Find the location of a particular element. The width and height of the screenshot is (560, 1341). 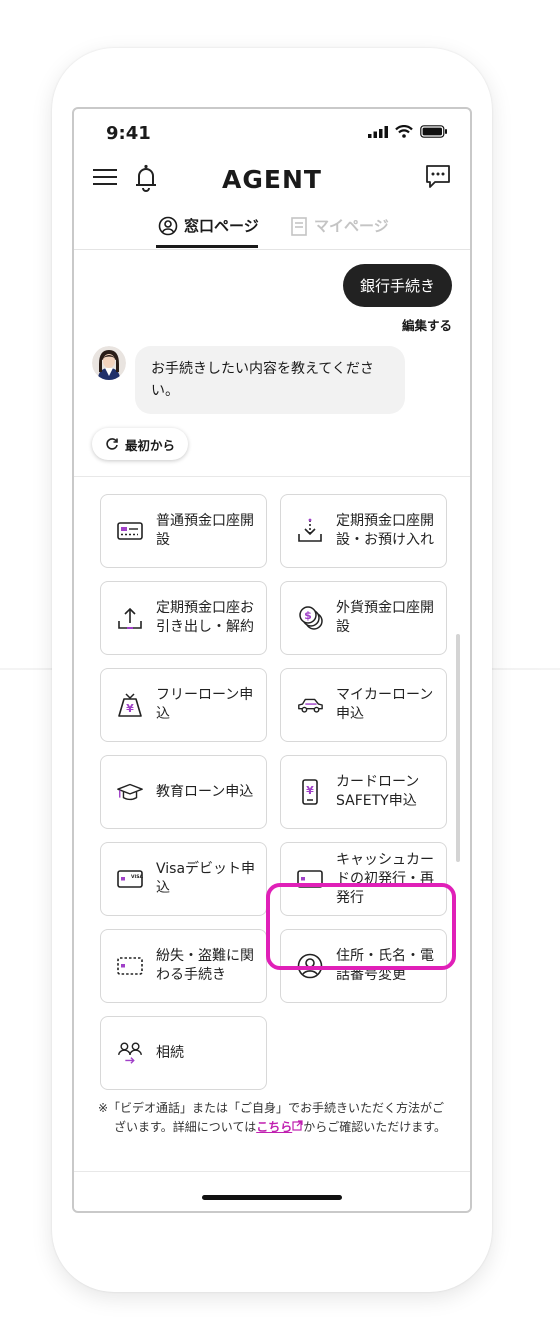

status-time: 9:41 is located at coordinates (128, 133).